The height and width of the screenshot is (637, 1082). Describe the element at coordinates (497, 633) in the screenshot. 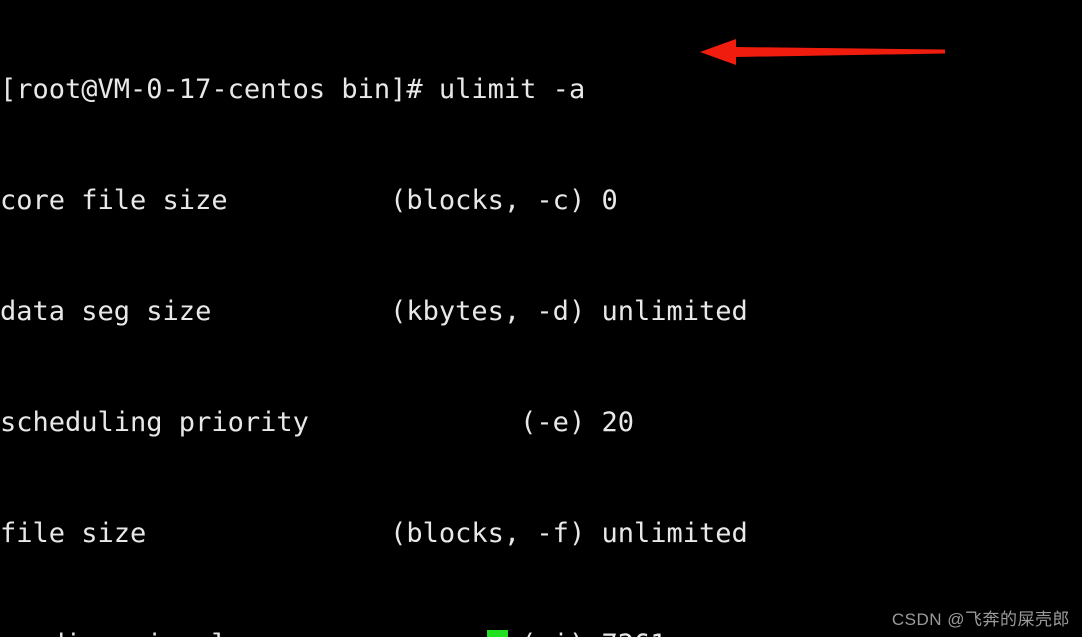

I see `terminal-cursor` at that location.